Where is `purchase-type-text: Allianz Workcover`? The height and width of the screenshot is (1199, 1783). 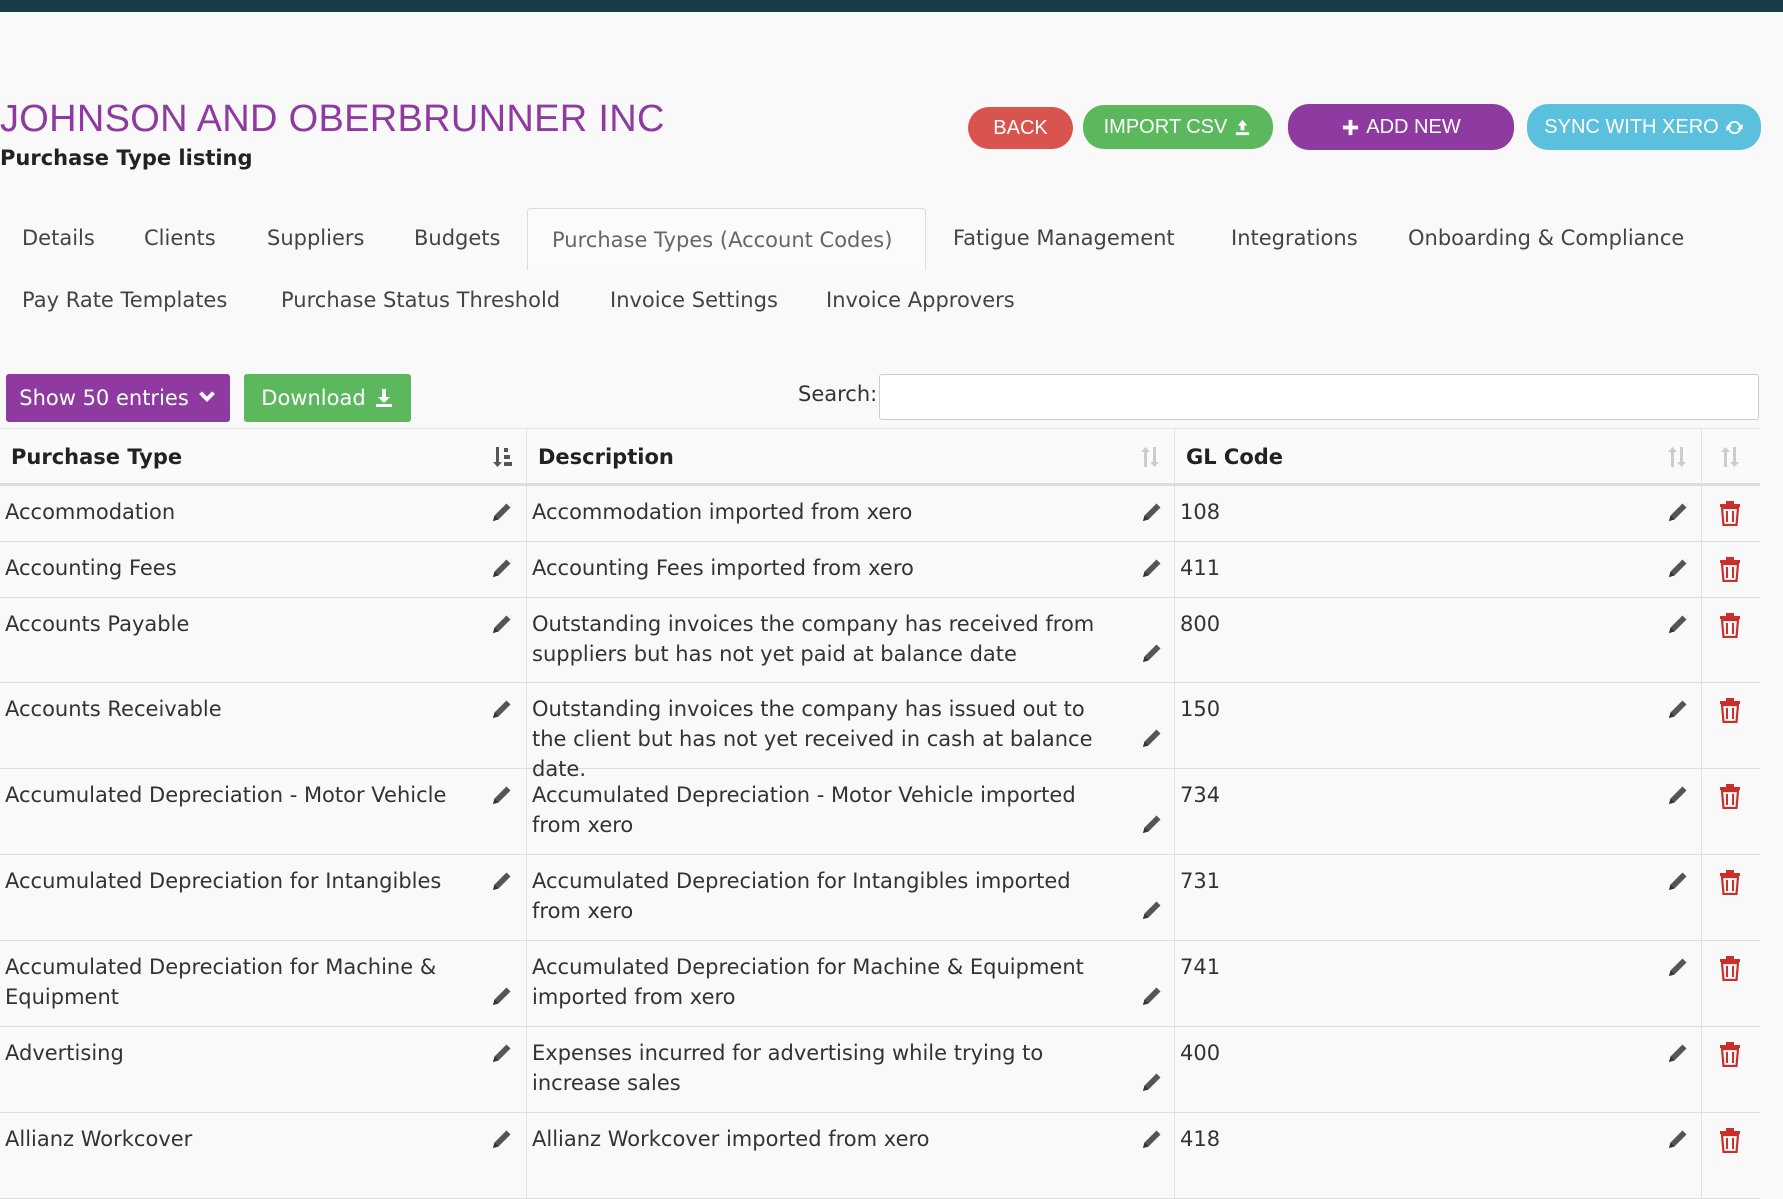 purchase-type-text: Allianz Workcover is located at coordinates (99, 1139).